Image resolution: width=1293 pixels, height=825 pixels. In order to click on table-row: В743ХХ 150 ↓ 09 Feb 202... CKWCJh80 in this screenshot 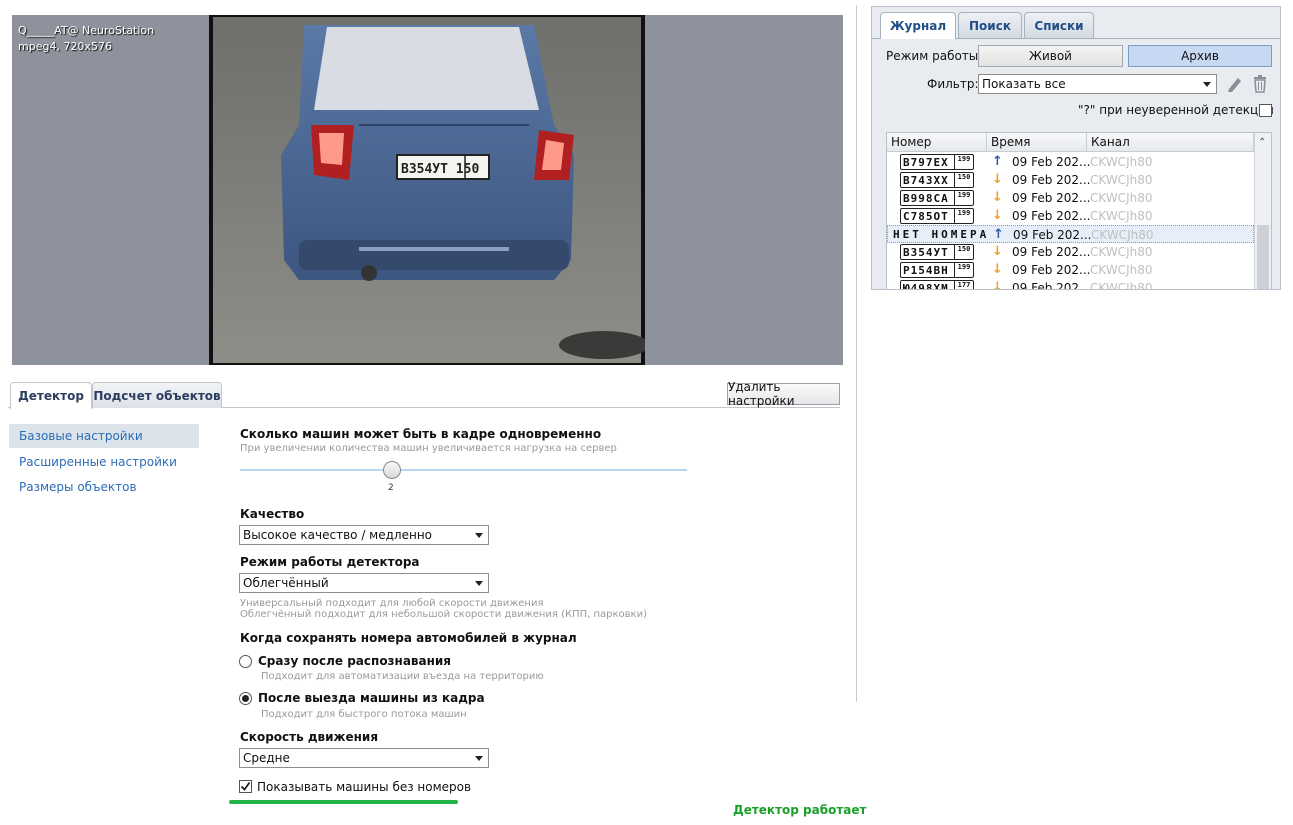, I will do `click(1070, 180)`.